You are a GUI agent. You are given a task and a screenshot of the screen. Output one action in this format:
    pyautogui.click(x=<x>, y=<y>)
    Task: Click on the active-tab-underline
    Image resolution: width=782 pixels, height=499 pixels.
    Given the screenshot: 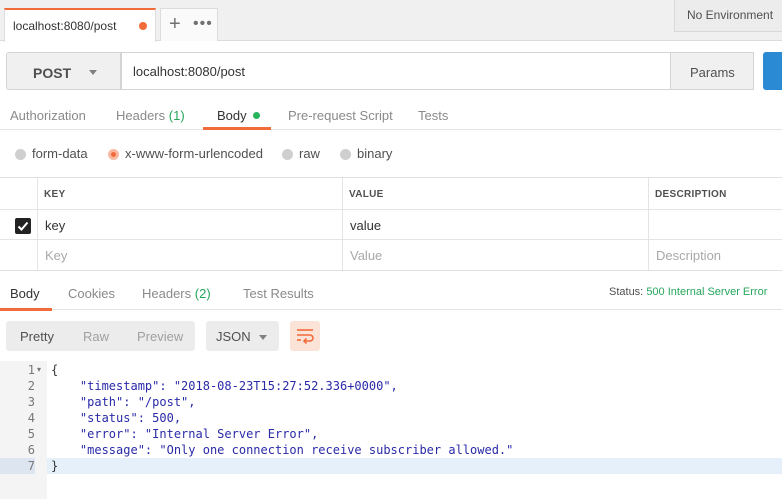 What is the action you would take?
    pyautogui.click(x=237, y=128)
    